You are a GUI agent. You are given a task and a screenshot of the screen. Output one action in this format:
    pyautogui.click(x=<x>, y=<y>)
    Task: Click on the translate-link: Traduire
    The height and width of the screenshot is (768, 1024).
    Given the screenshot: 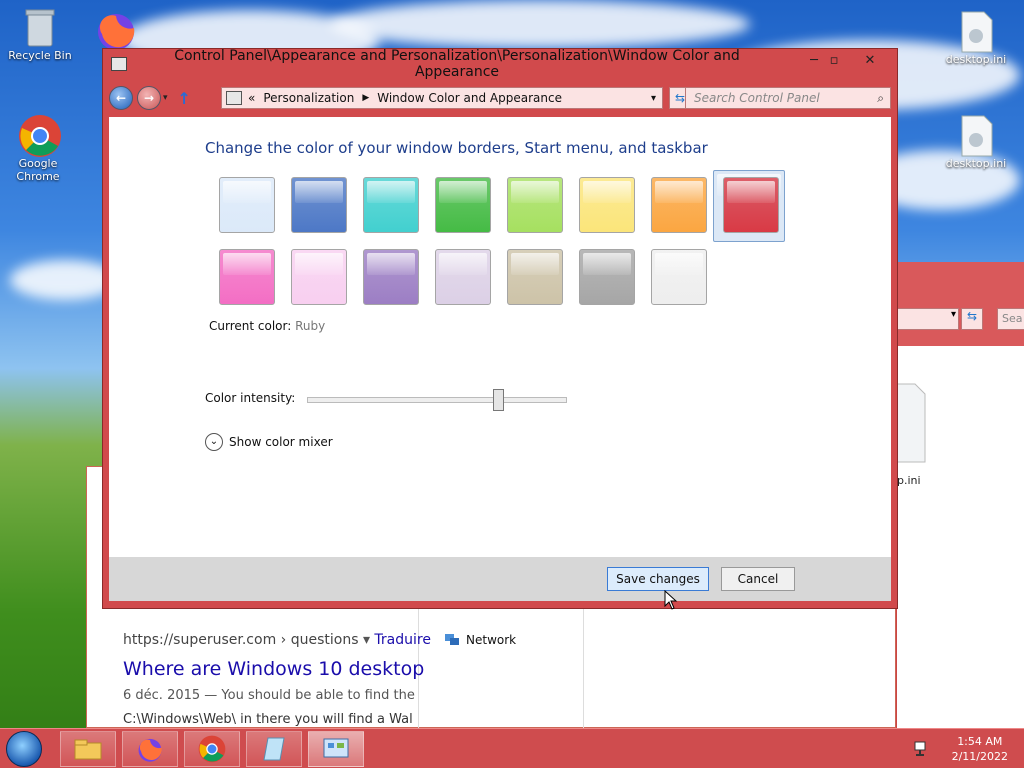 What is the action you would take?
    pyautogui.click(x=402, y=640)
    